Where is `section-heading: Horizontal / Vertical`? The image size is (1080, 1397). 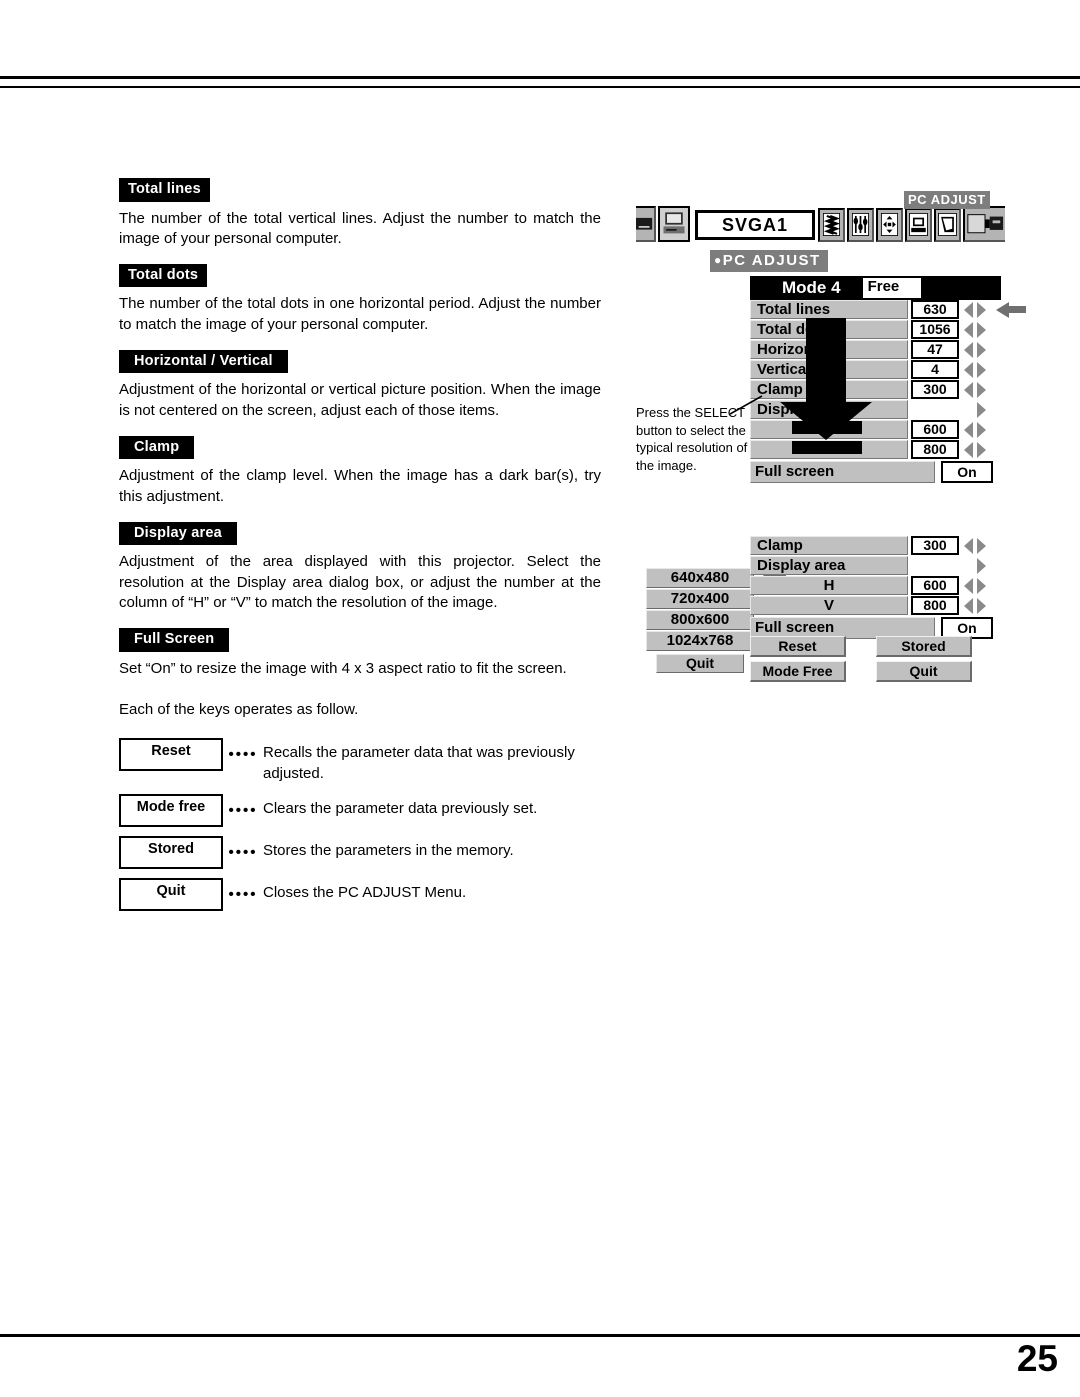
section-heading: Horizontal / Vertical is located at coordinates (203, 361).